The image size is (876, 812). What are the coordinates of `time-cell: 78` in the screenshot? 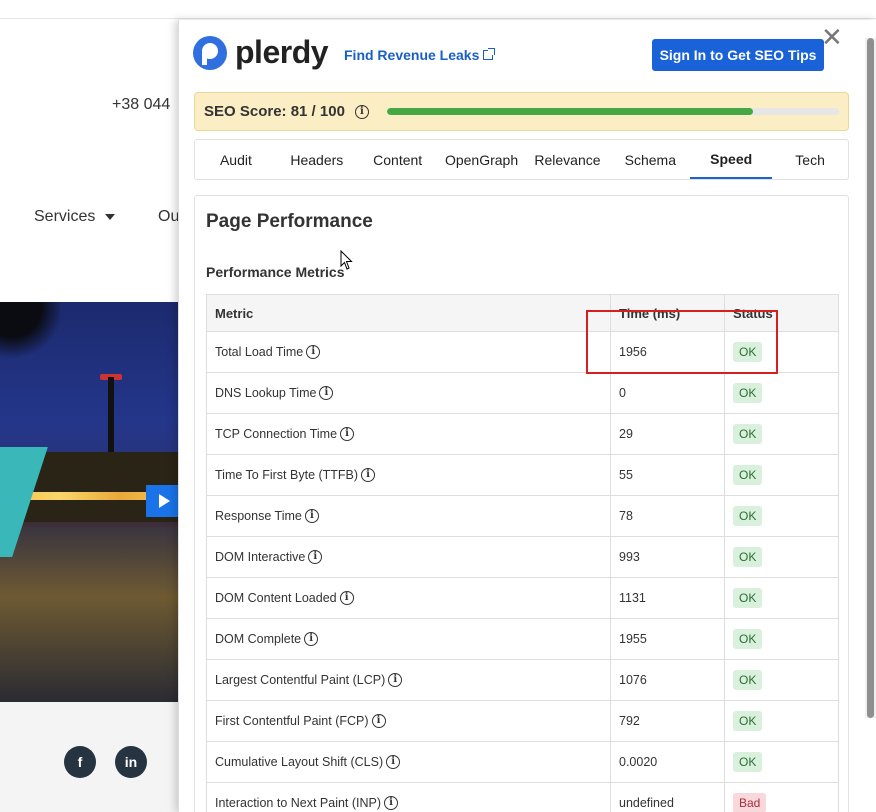 It's located at (667, 516).